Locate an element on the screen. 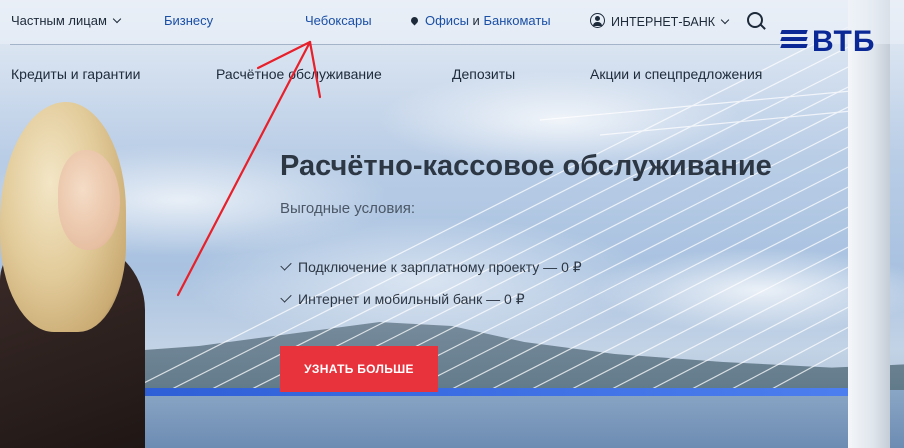 Image resolution: width=904 pixels, height=448 pixels. hero-subtitle: Выгодные условия: is located at coordinates (347, 208).